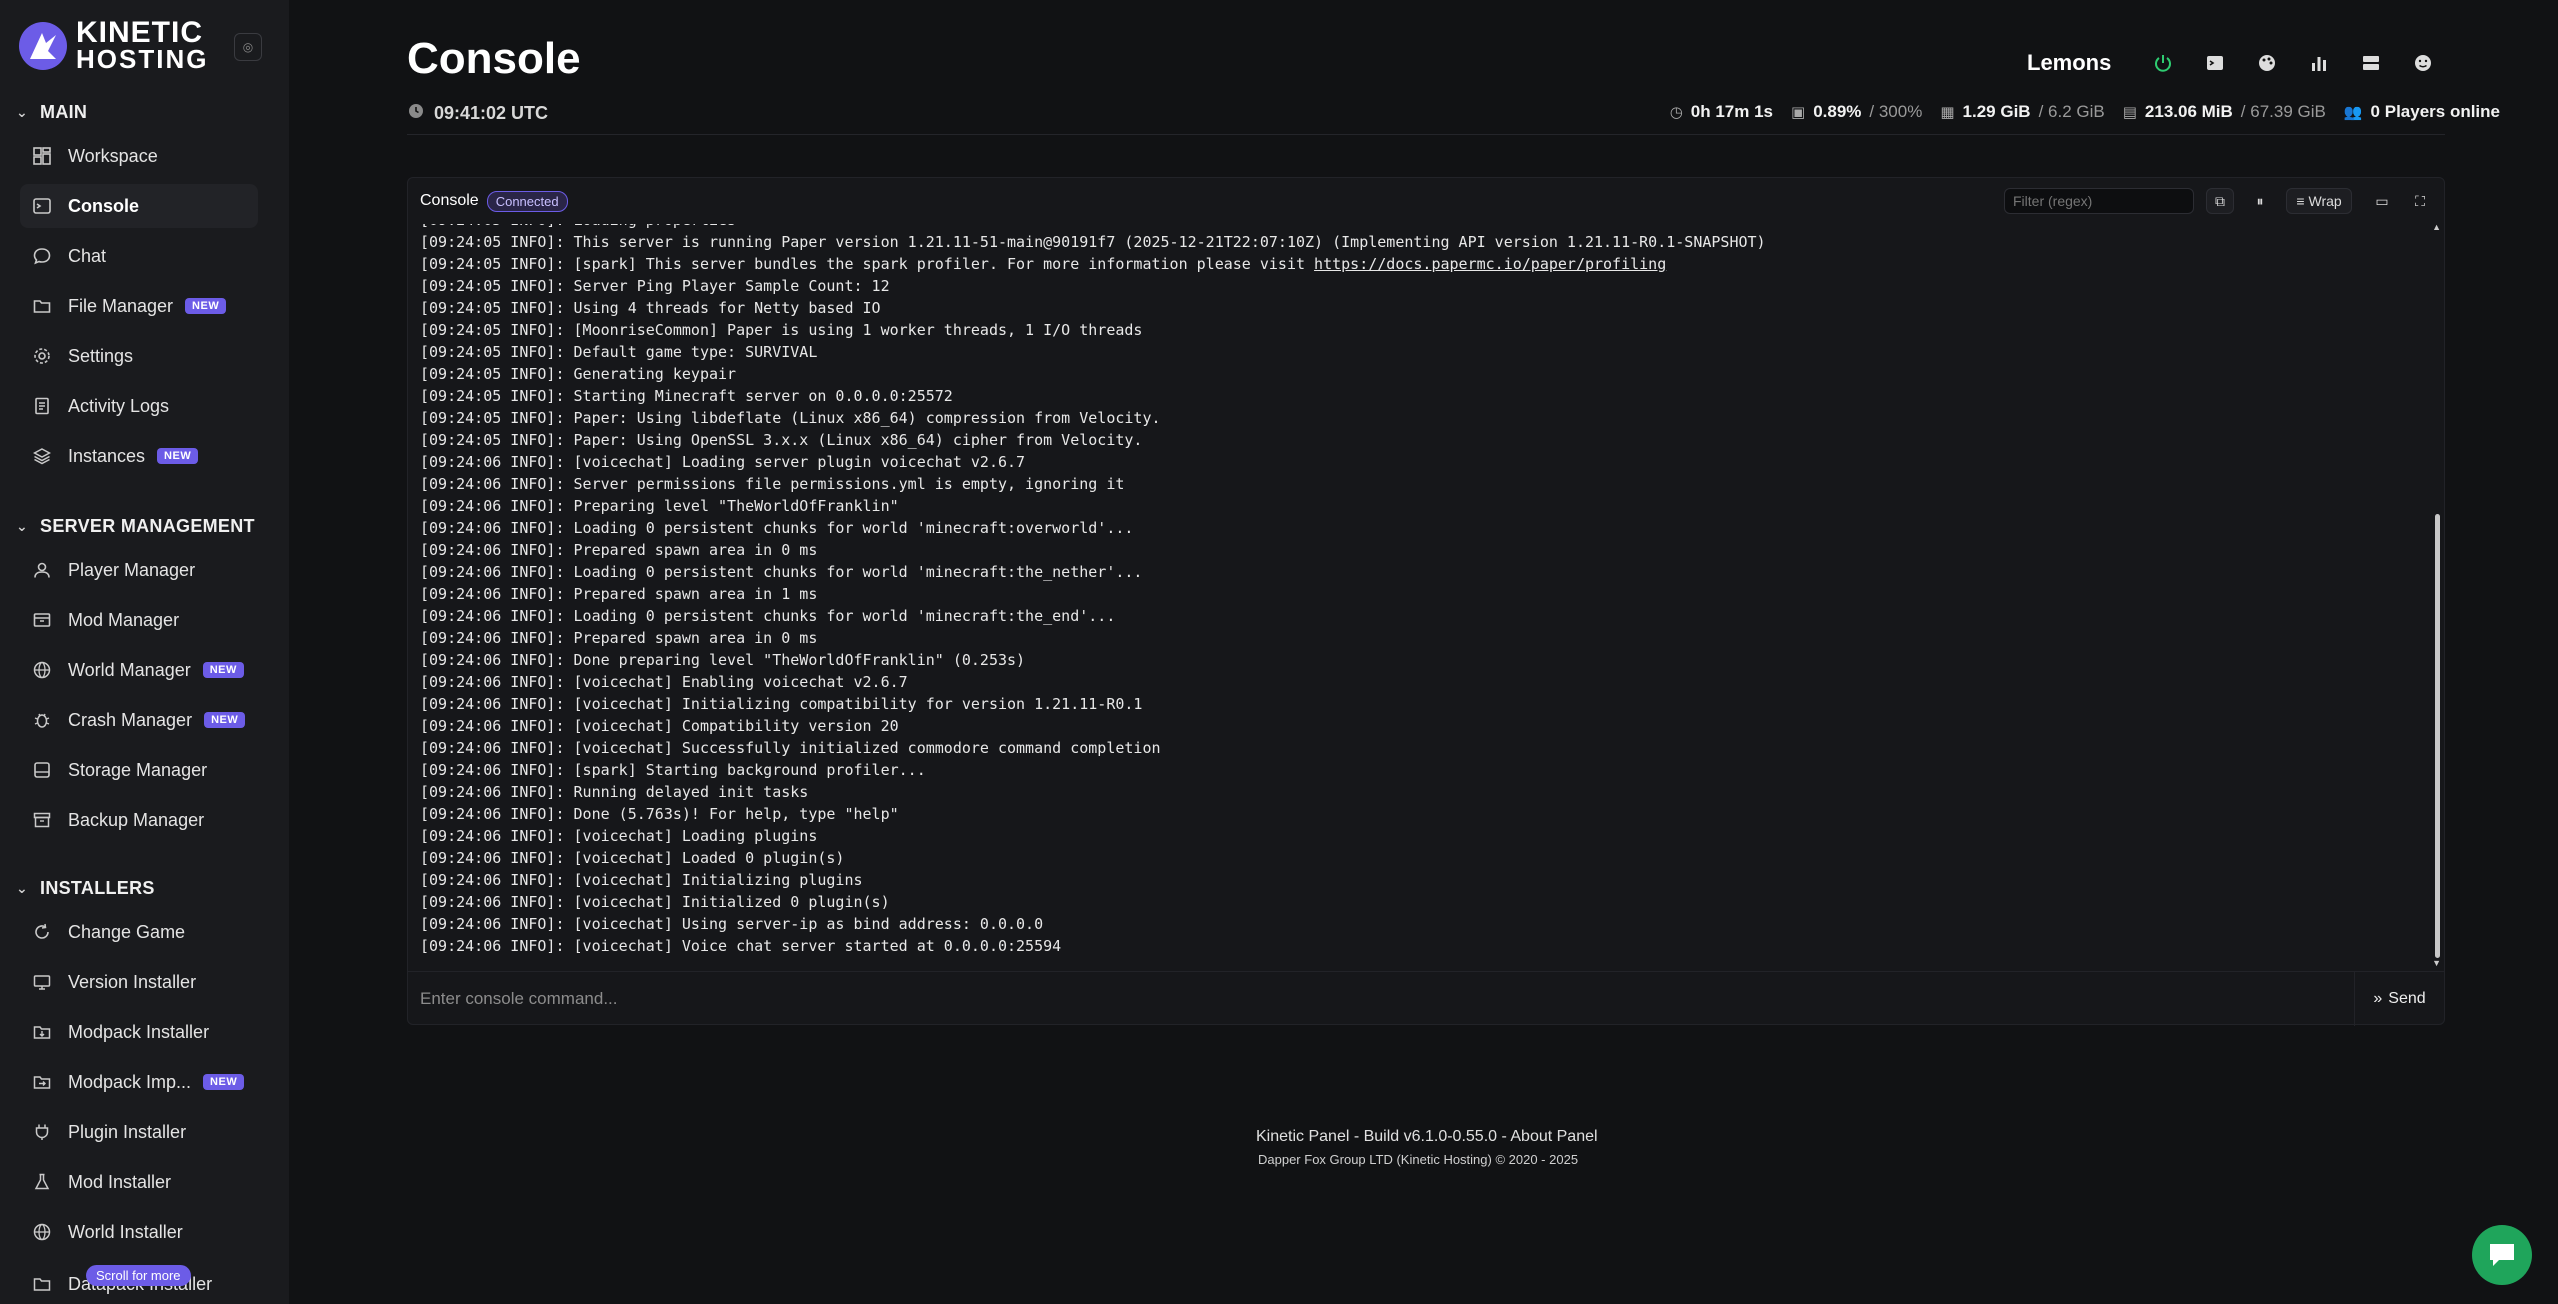 This screenshot has width=2558, height=1304. Describe the element at coordinates (139, 1032) in the screenshot. I see `sidebar-item-modpack-installer: Modpack Installer` at that location.